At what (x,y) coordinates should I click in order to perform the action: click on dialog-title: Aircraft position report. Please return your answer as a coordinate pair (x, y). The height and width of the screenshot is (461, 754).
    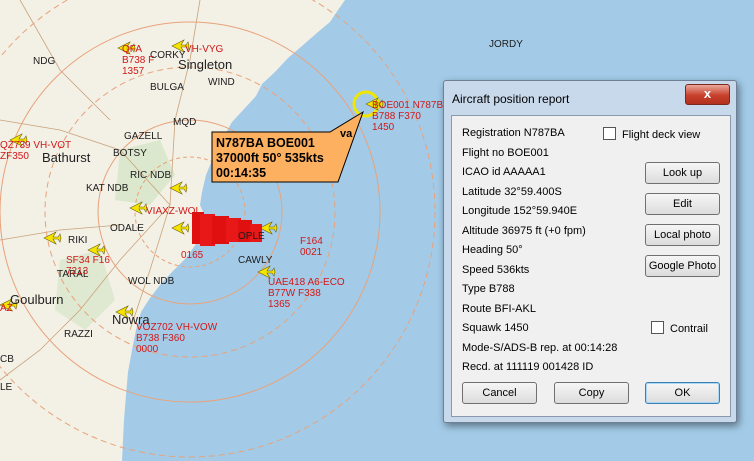
    Looking at the image, I should click on (511, 99).